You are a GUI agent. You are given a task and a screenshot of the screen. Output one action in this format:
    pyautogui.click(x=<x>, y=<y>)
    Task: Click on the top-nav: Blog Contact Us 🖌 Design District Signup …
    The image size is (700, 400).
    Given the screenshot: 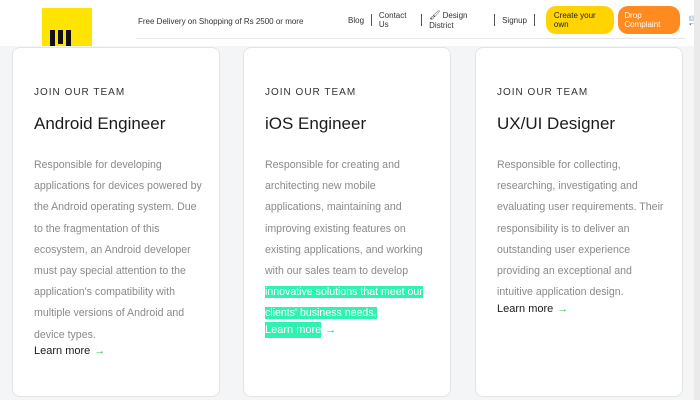 What is the action you would take?
    pyautogui.click(x=523, y=20)
    